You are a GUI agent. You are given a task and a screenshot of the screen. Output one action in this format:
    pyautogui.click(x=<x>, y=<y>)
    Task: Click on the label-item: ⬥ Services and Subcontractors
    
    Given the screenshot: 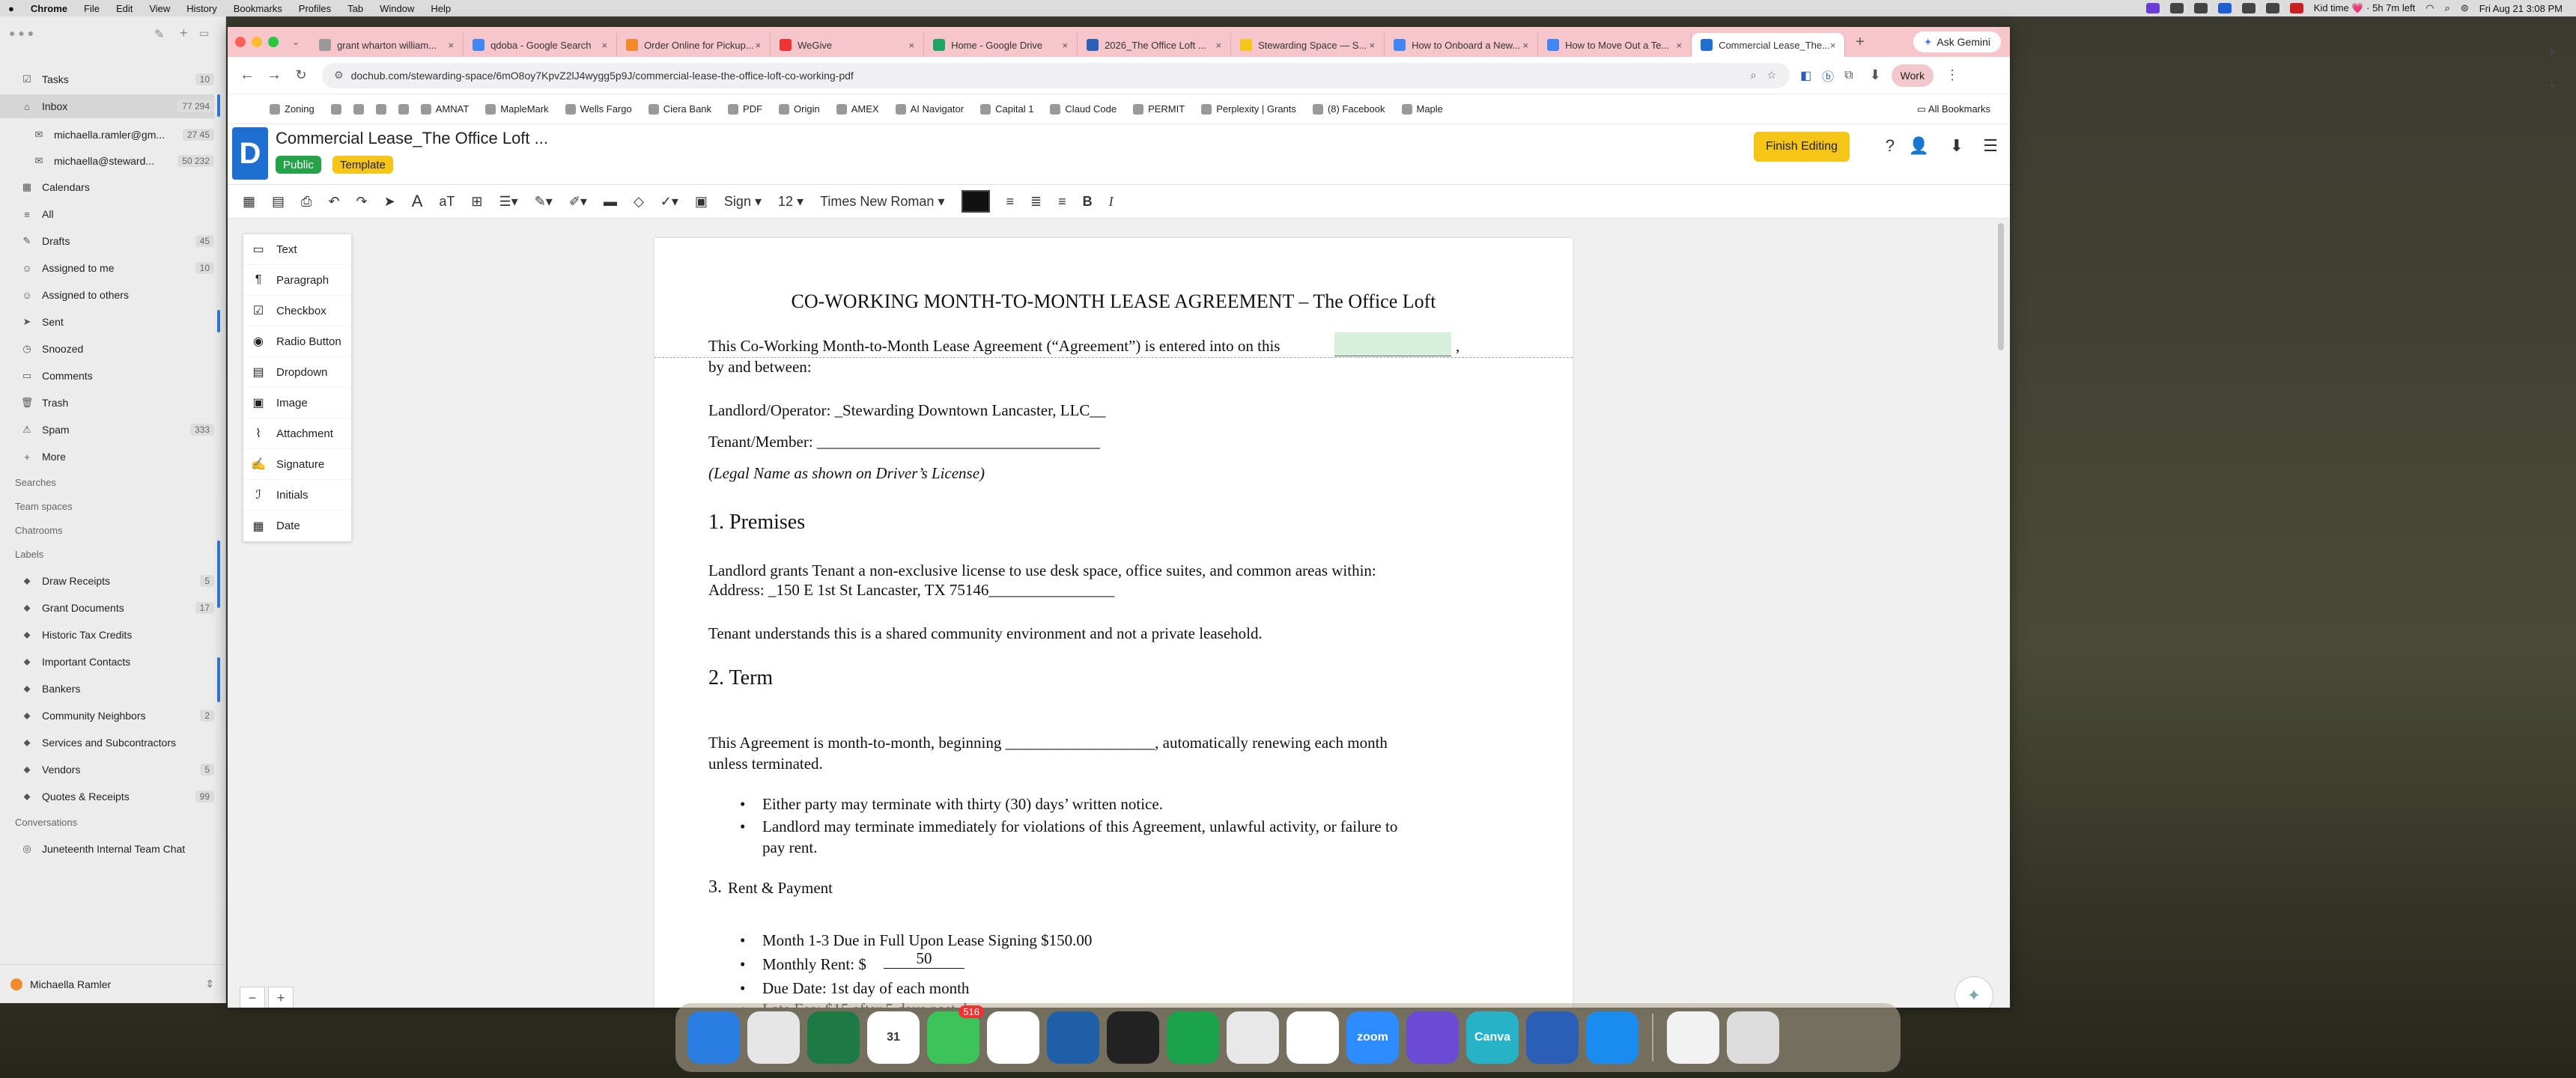 What is the action you would take?
    pyautogui.click(x=107, y=743)
    